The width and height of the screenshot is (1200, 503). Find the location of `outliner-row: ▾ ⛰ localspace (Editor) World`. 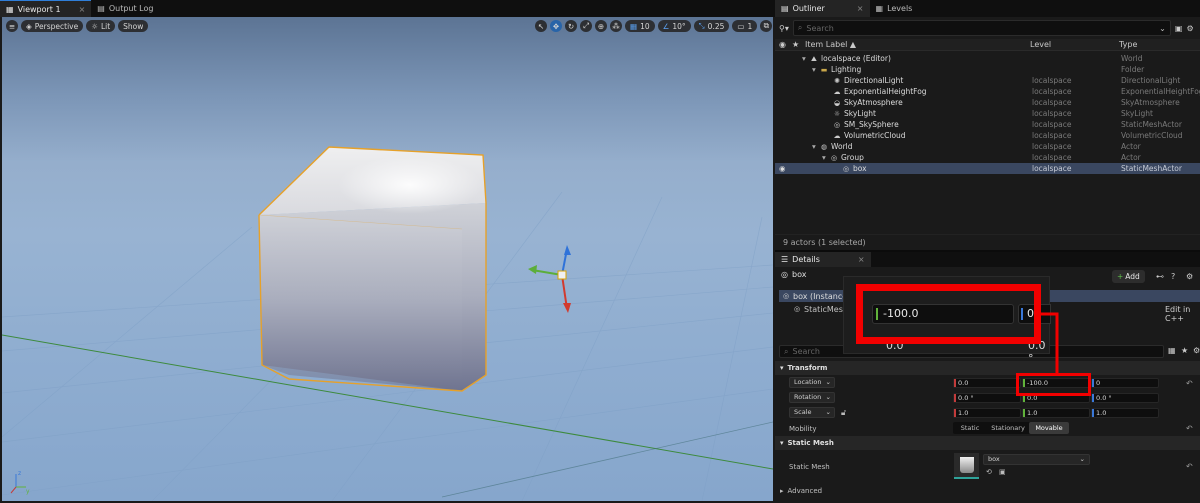

outliner-row: ▾ ⛰ localspace (Editor) World is located at coordinates (987, 58).